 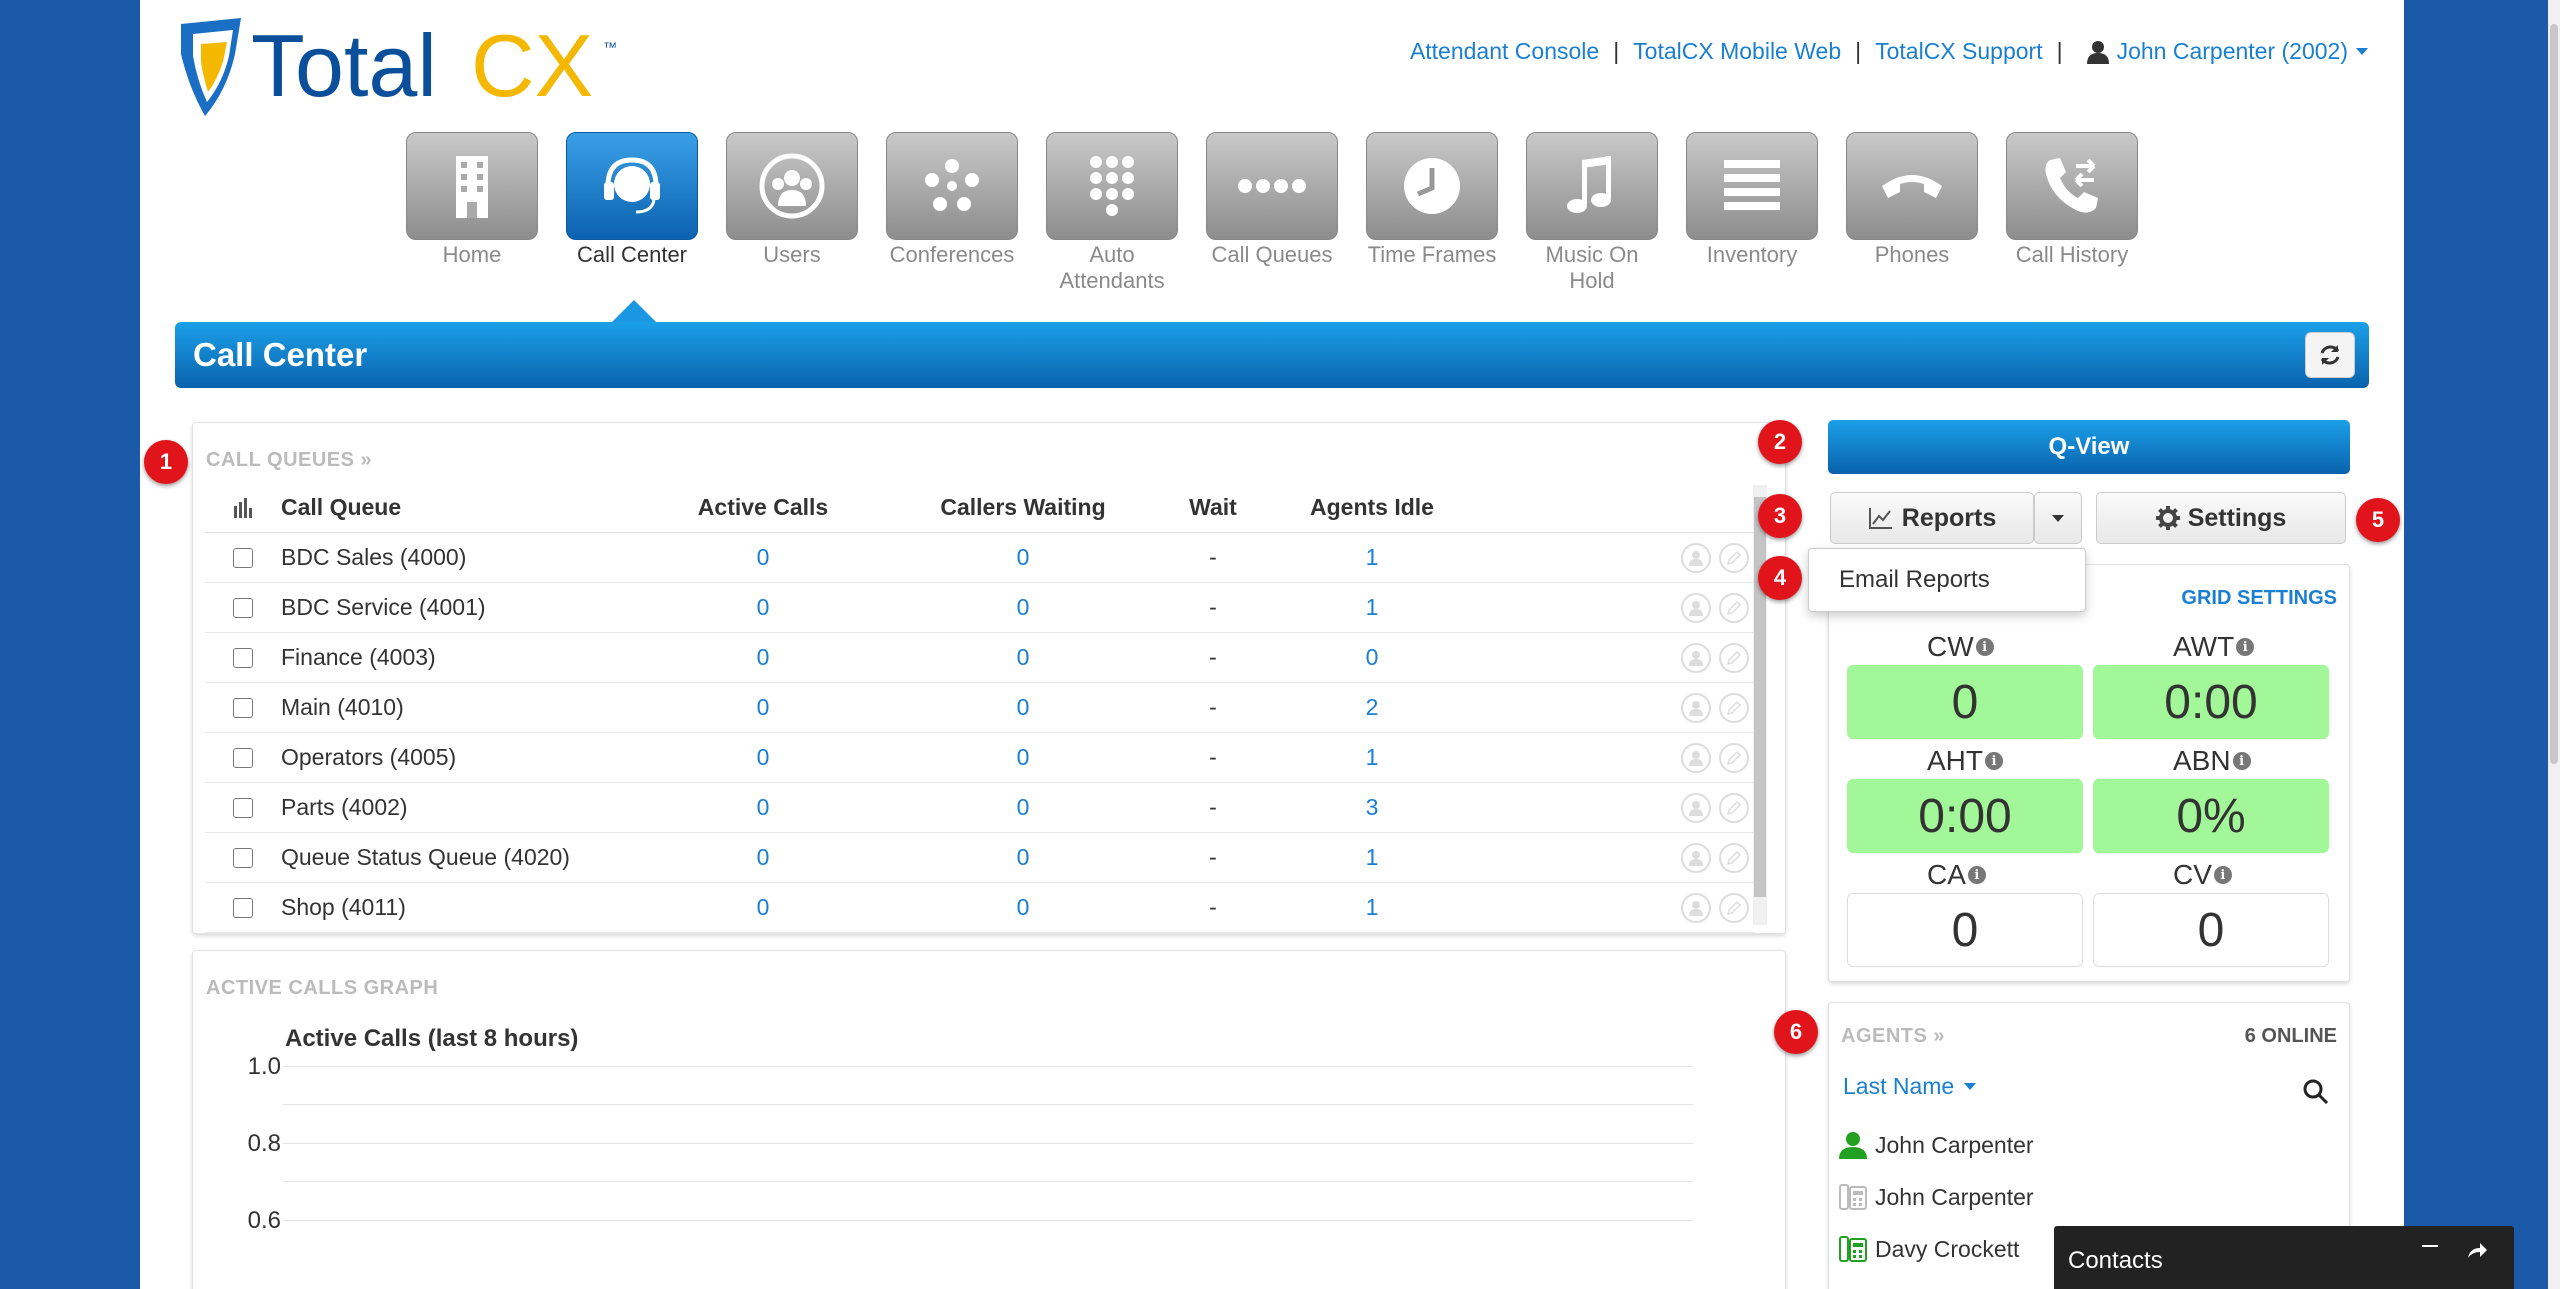 I want to click on nav-music-on-hold: Music On Hold, so click(x=1592, y=213).